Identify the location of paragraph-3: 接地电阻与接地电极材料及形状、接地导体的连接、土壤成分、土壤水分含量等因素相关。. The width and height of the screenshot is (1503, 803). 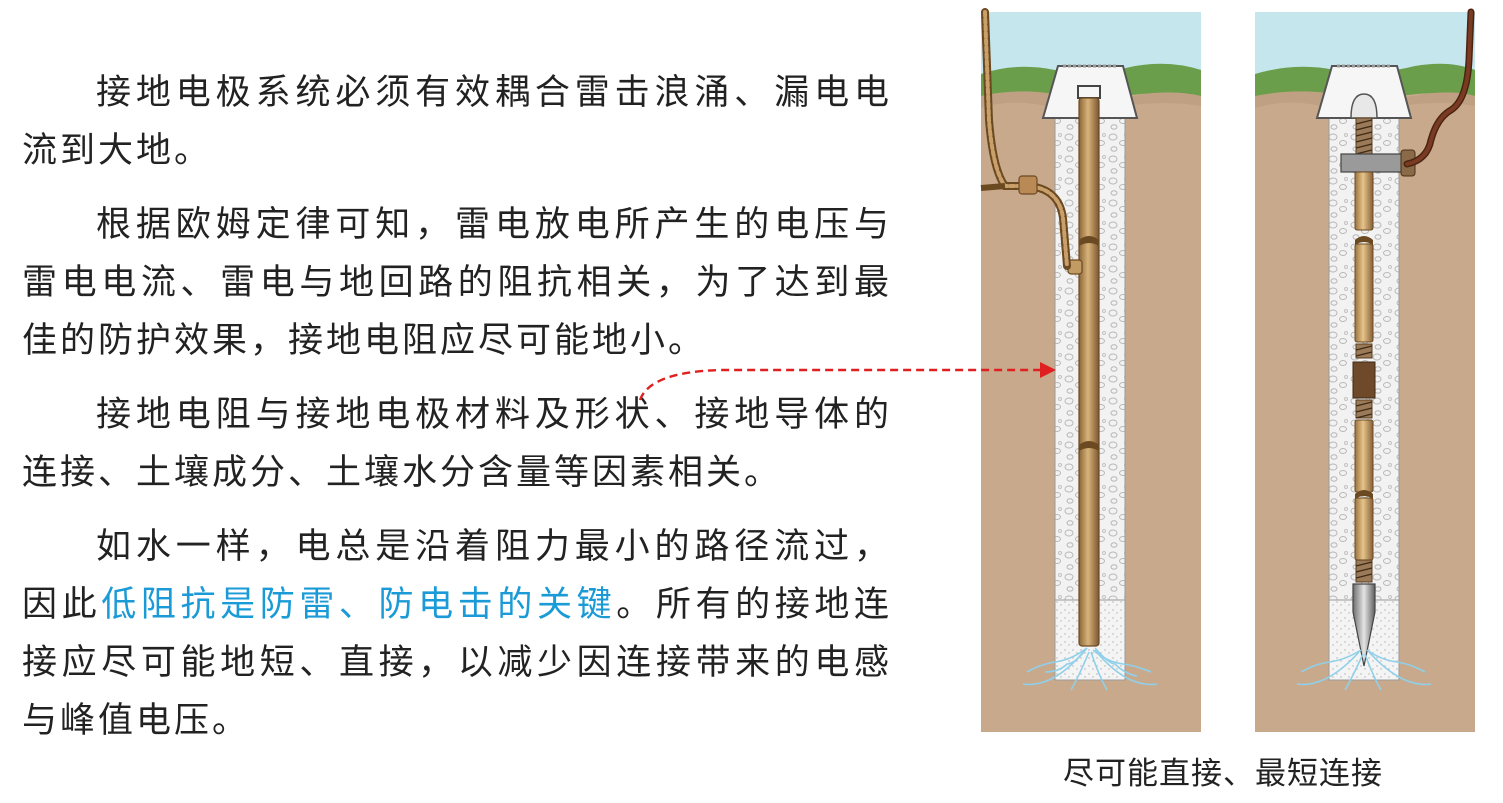
(457, 444).